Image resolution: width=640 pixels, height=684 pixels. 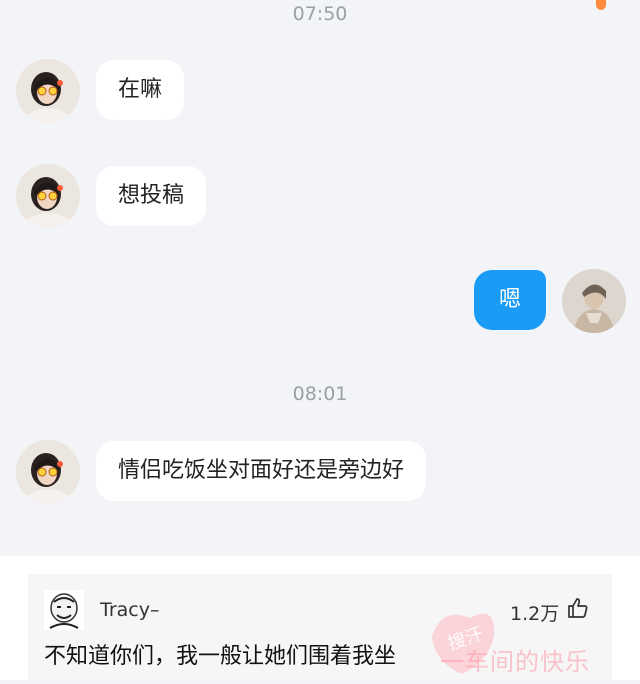 I want to click on timestamp: 08:01, so click(x=320, y=394).